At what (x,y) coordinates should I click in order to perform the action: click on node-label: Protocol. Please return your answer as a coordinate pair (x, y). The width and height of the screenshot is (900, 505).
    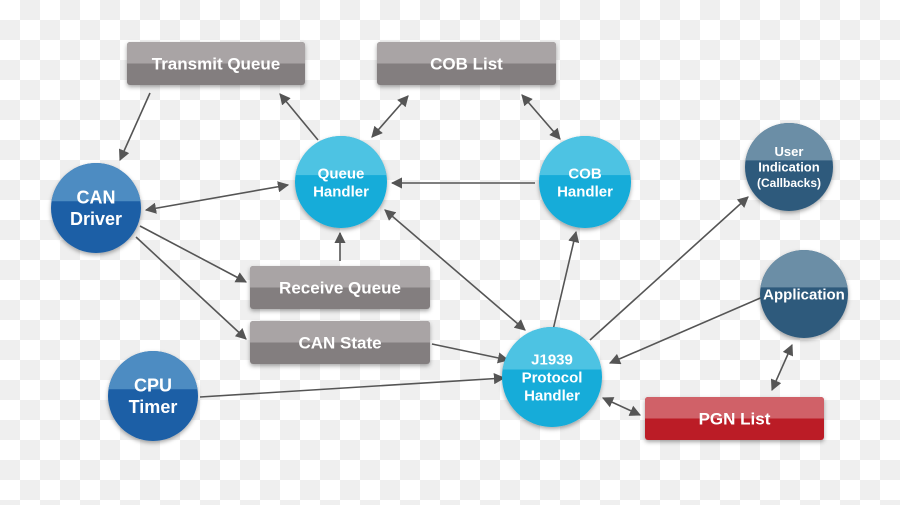
    Looking at the image, I should click on (552, 377).